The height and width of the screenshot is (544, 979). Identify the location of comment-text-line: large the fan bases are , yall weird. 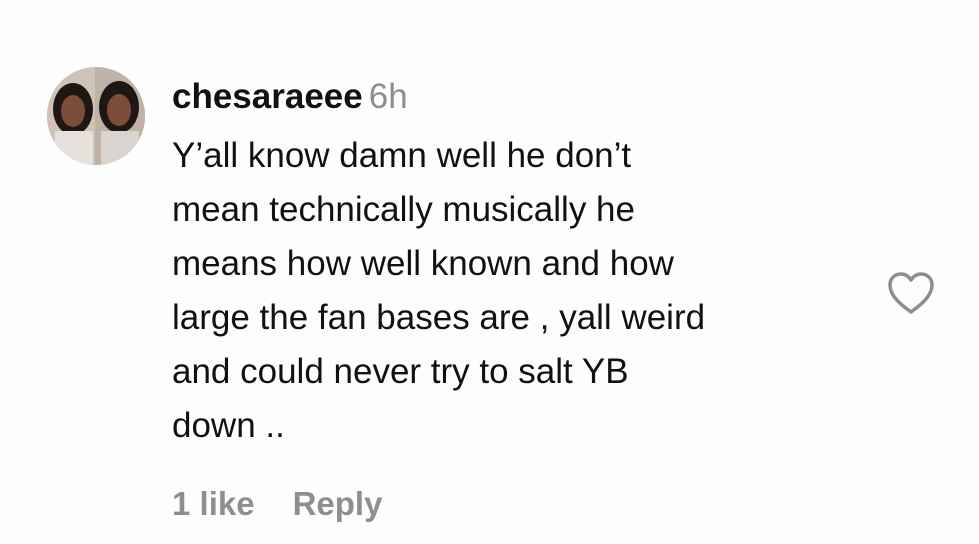
(439, 317).